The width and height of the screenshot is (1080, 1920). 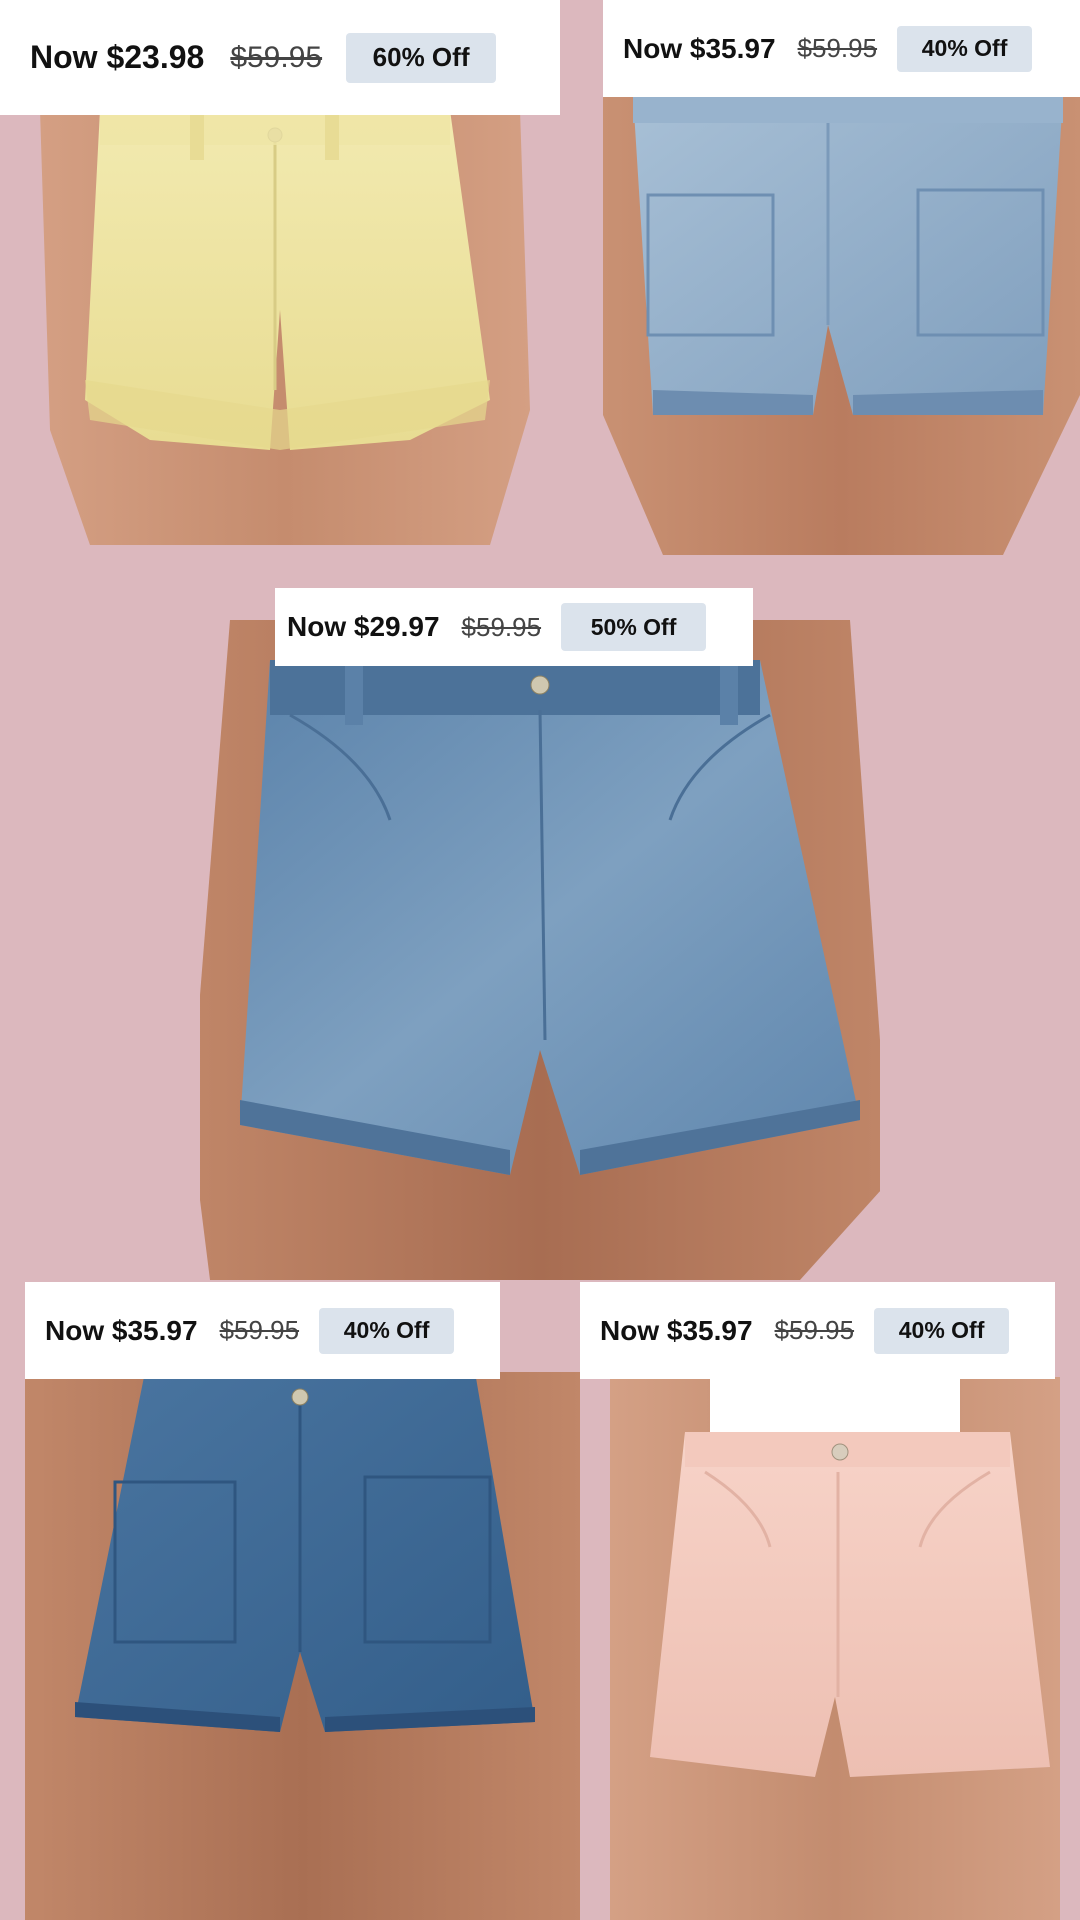 What do you see at coordinates (841, 325) in the screenshot?
I see `product-image-light-denim-shorts` at bounding box center [841, 325].